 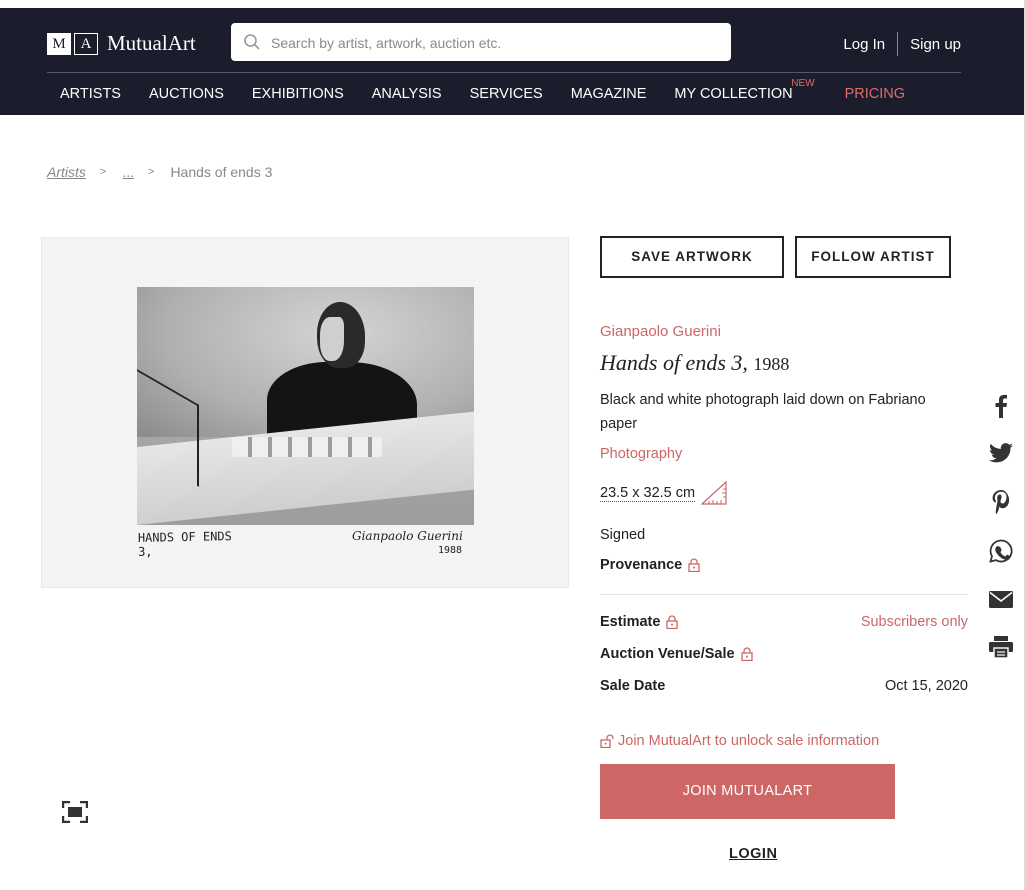 I want to click on logo-letter-a: A, so click(x=86, y=43).